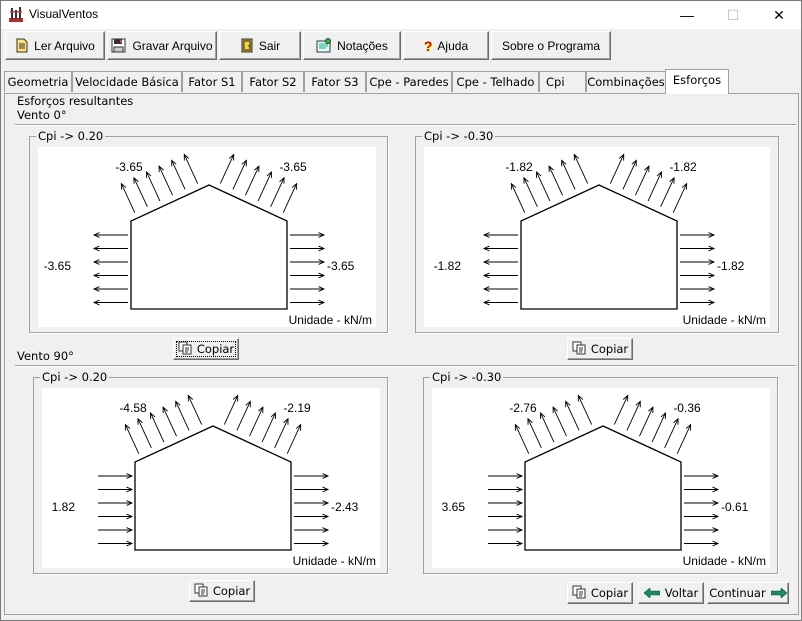 The width and height of the screenshot is (802, 621). Describe the element at coordinates (446, 45) in the screenshot. I see `ajuda-button: ? Ajuda` at that location.